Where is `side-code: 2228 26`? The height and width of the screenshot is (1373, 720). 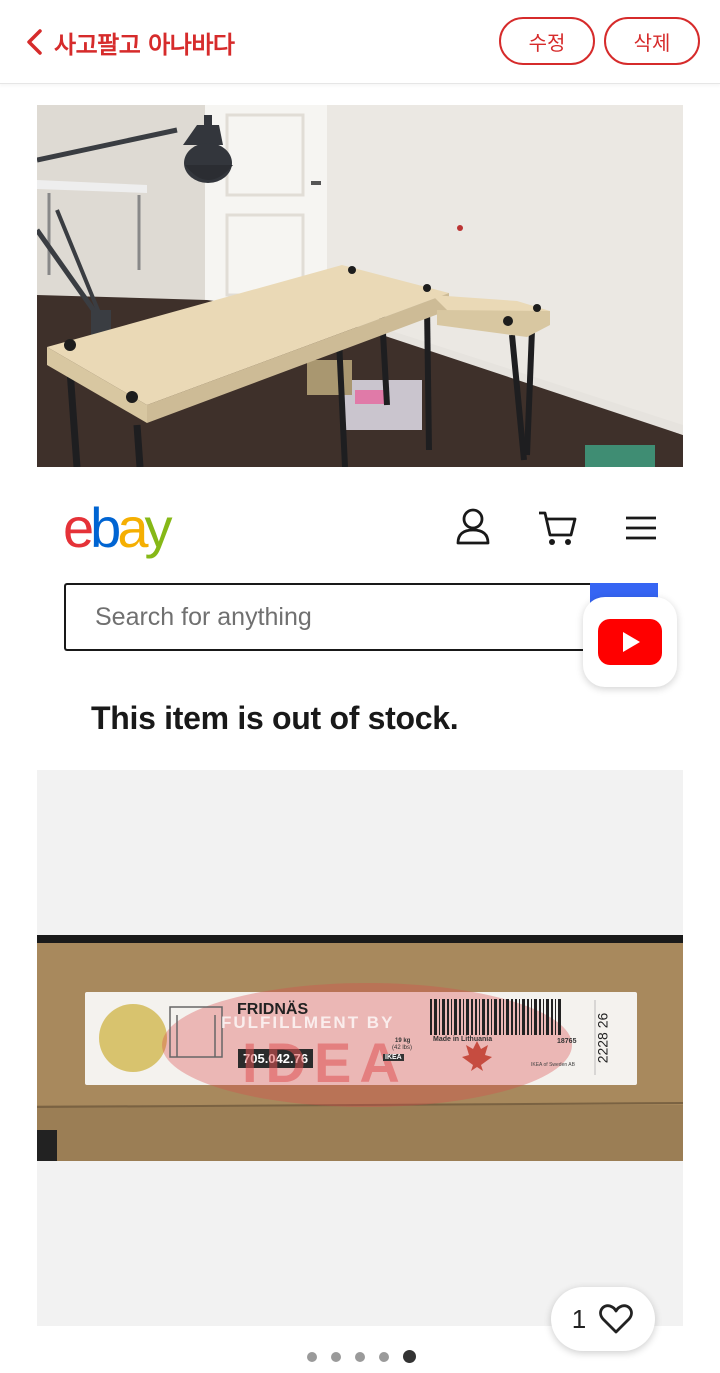 side-code: 2228 26 is located at coordinates (602, 1038).